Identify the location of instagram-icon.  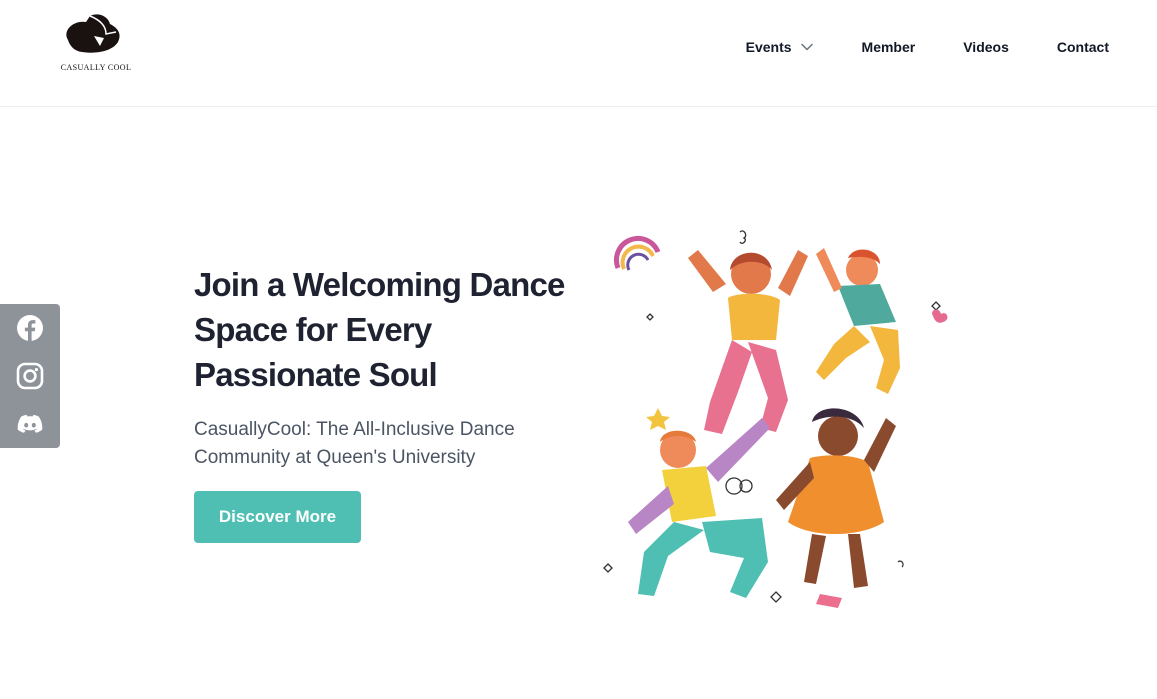
(30, 376).